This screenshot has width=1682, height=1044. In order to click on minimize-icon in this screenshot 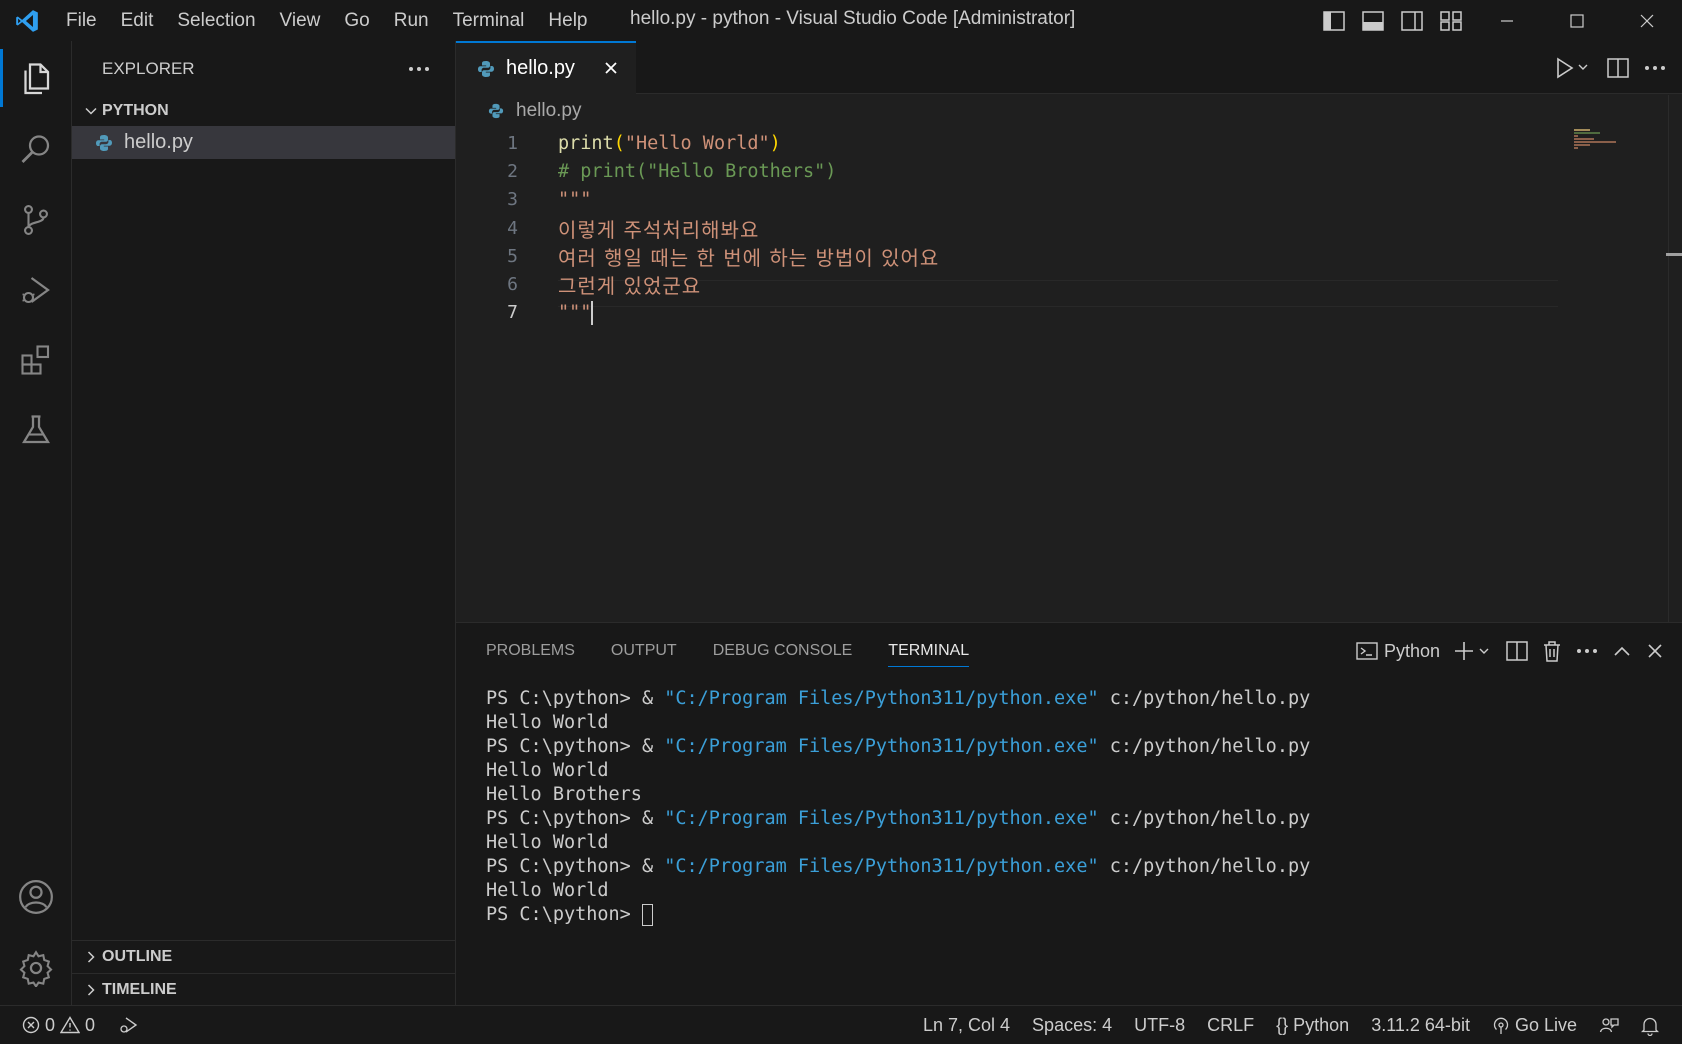, I will do `click(1507, 20)`.